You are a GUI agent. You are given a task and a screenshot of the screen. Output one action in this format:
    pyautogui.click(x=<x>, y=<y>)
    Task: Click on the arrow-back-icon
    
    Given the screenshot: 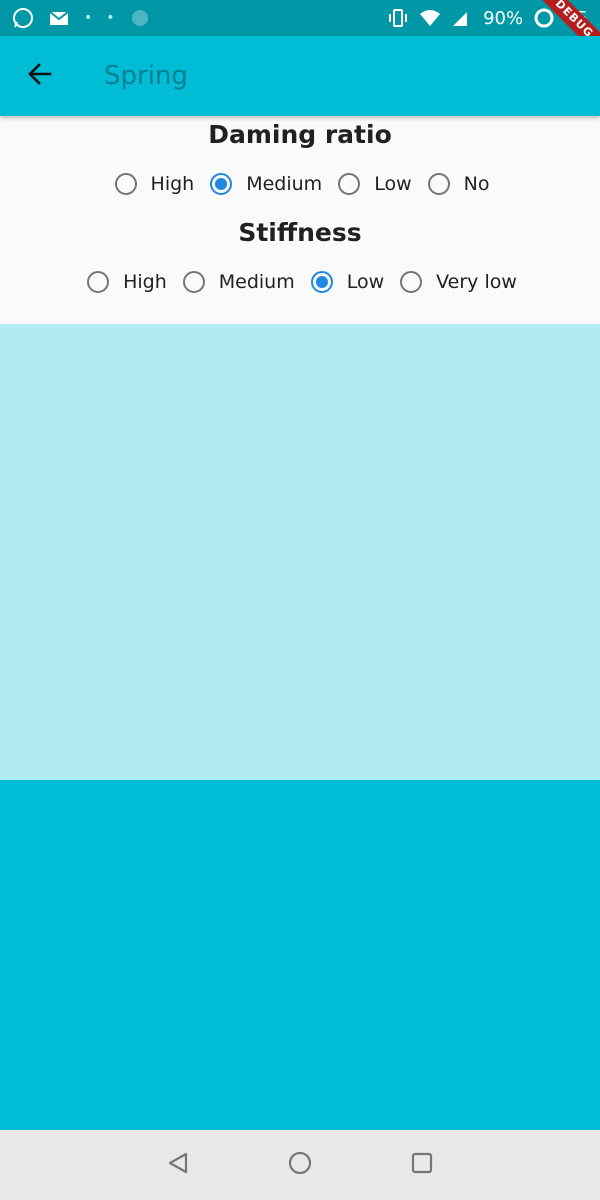 What is the action you would take?
    pyautogui.click(x=40, y=76)
    